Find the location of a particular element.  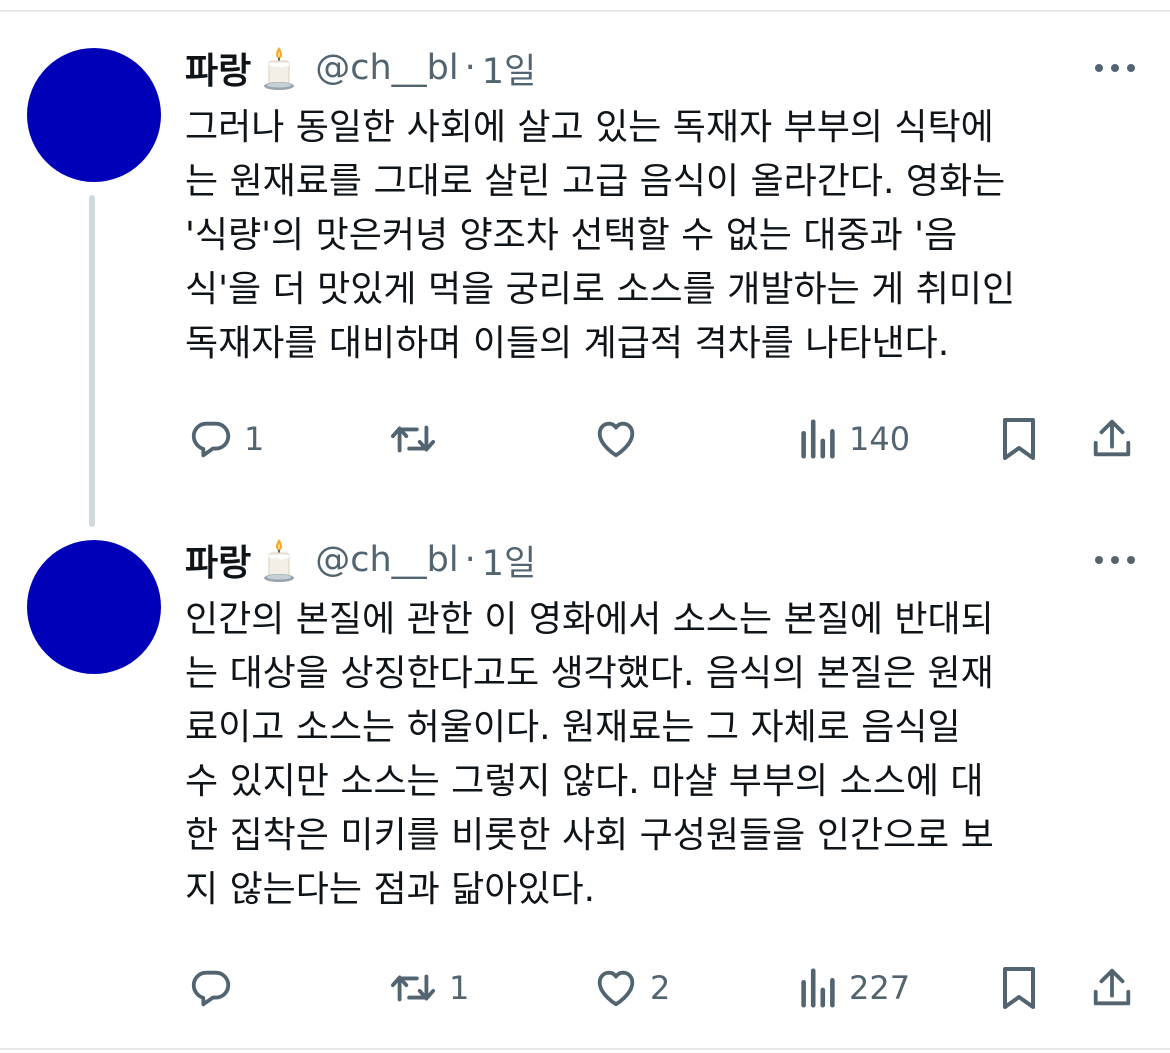

tweet-text-line: 는 원재료를 그대로 살린 고급 음식이 올라간다. 영화는 is located at coordinates (595, 181).